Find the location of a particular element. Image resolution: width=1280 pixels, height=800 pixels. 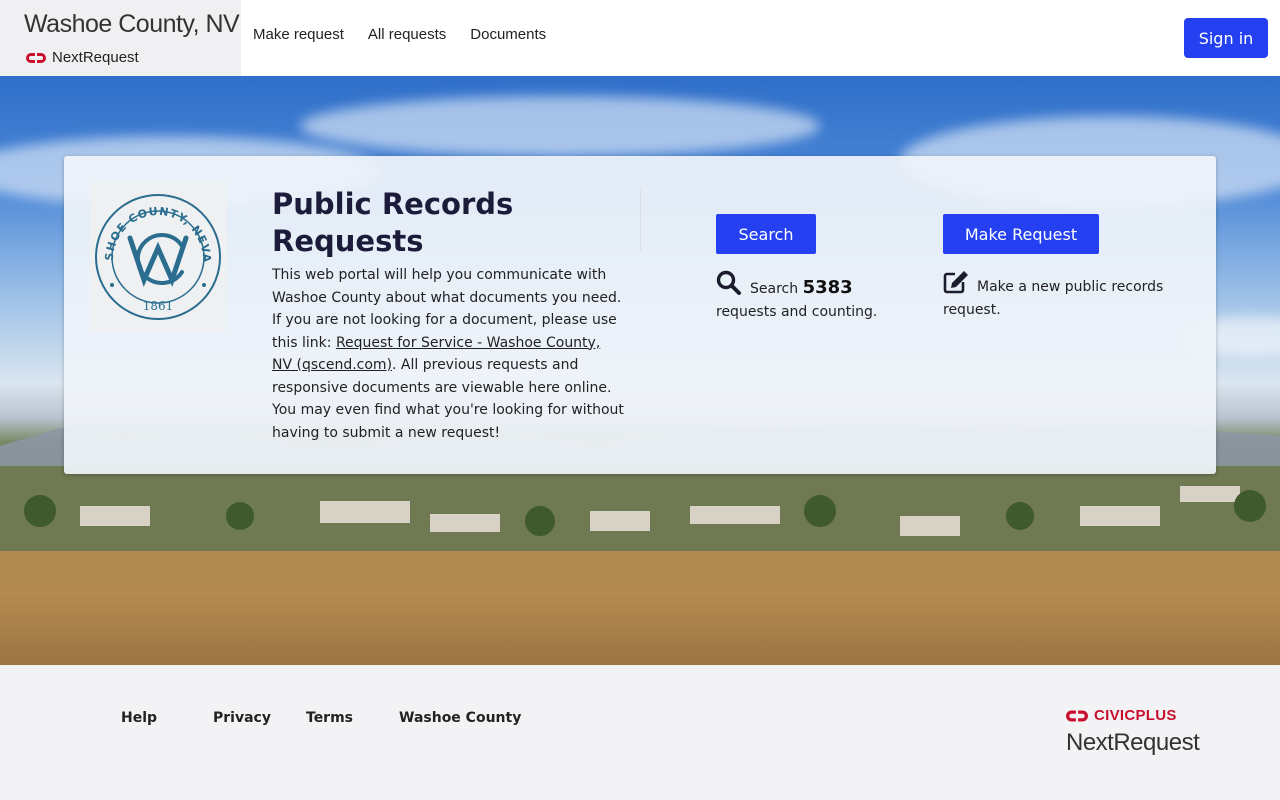

main-nav: Make request All requests Documents is located at coordinates (411, 34).